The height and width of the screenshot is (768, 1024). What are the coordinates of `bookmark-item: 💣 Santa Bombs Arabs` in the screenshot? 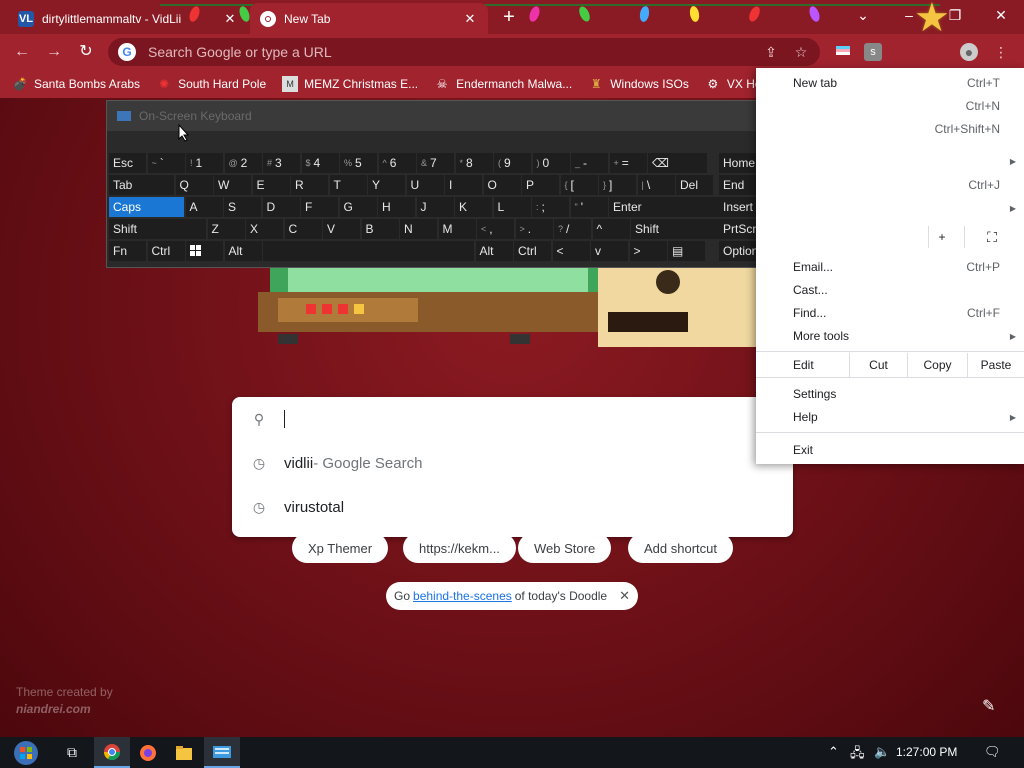 It's located at (76, 84).